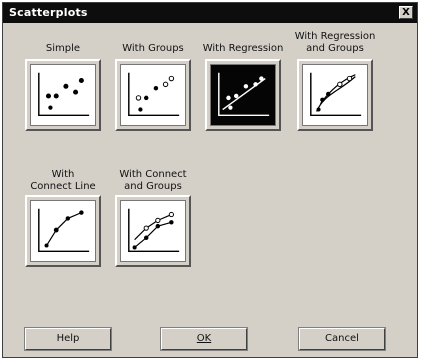 Image resolution: width=422 pixels, height=362 pixels. I want to click on option-connect-groups-label: With Connect and Groups, so click(153, 180).